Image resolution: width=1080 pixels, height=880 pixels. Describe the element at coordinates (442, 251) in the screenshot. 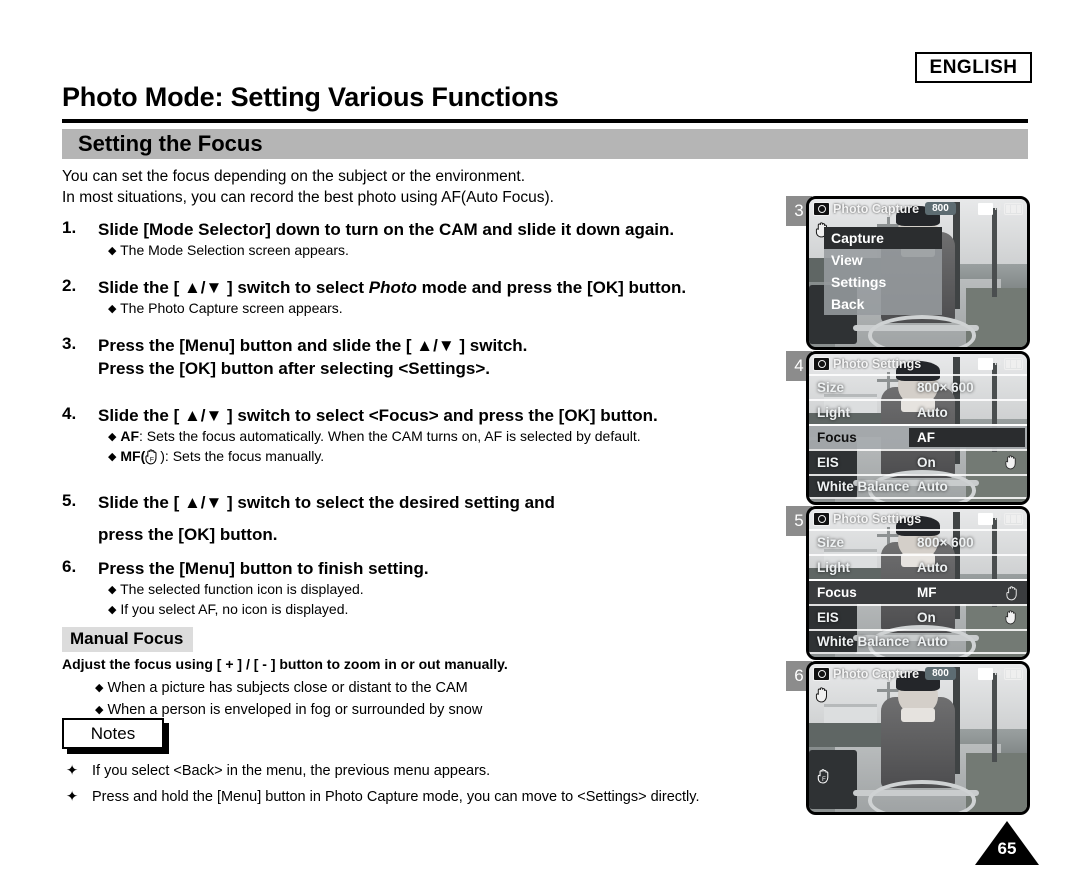

I see `step-1-bullet-1: ◆ The Mode Selection screen appears.` at that location.